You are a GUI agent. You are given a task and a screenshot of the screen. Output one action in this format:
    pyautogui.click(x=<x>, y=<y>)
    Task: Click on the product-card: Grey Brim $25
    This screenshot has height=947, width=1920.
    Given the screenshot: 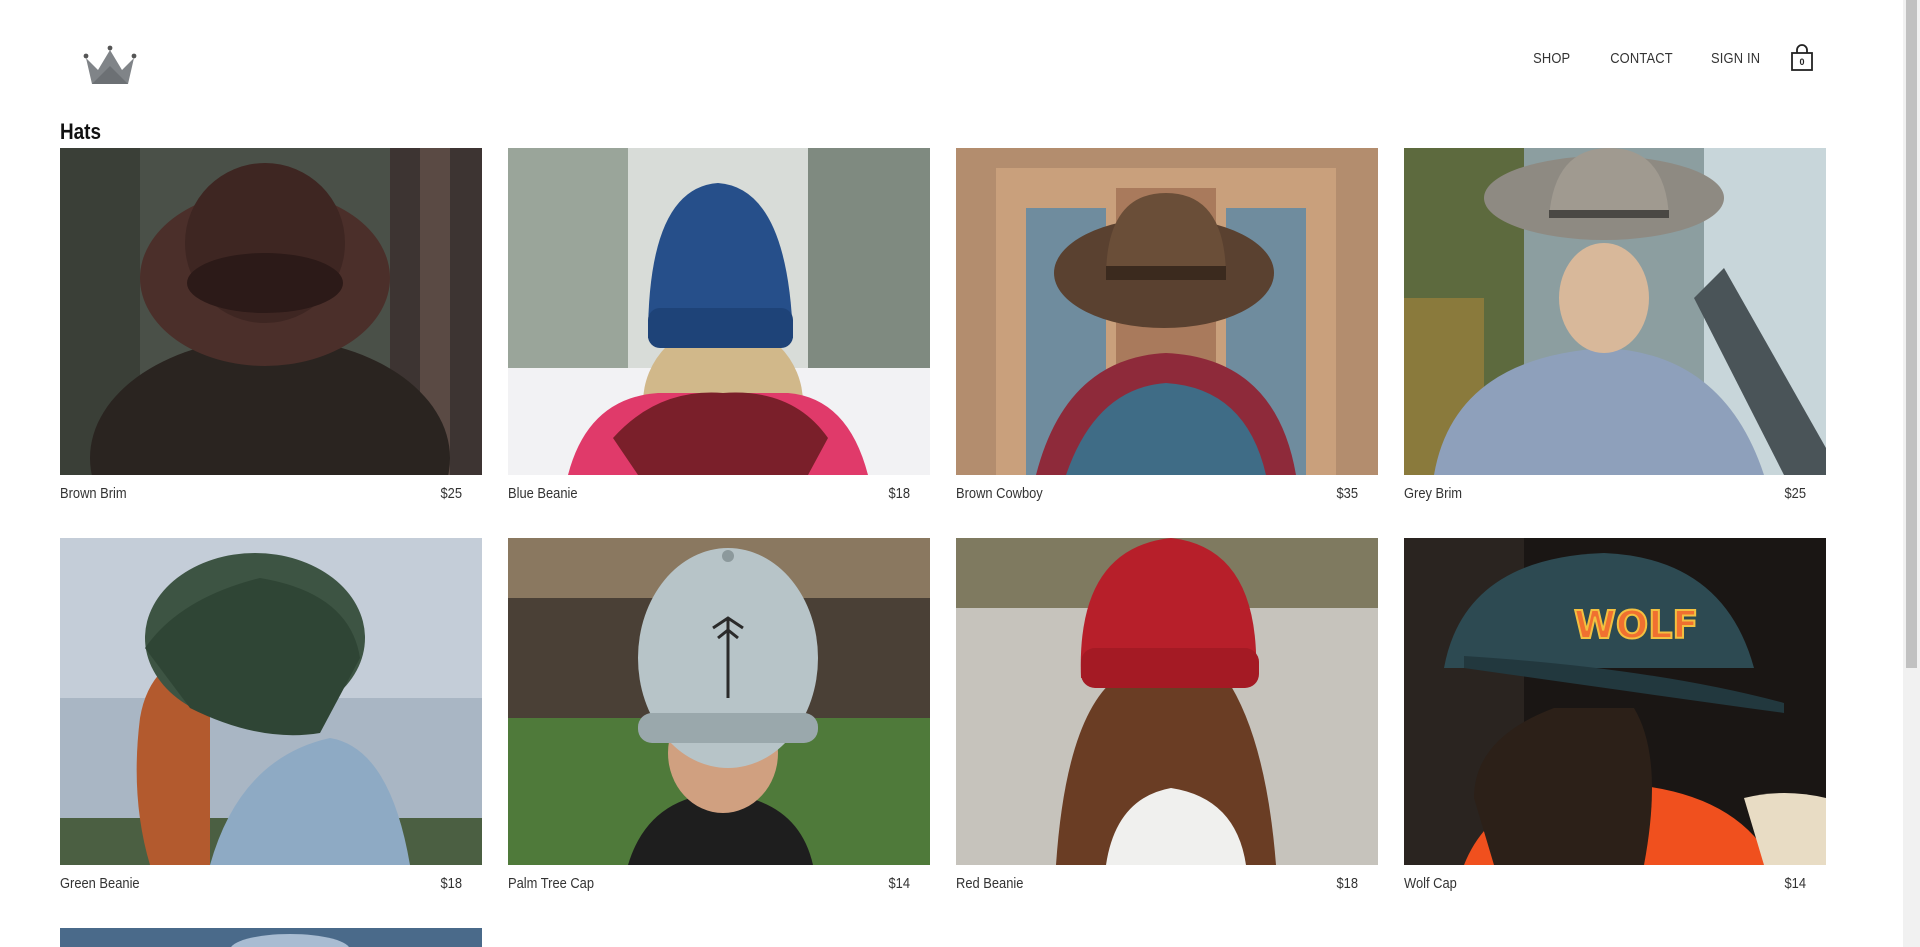 What is the action you would take?
    pyautogui.click(x=1615, y=326)
    